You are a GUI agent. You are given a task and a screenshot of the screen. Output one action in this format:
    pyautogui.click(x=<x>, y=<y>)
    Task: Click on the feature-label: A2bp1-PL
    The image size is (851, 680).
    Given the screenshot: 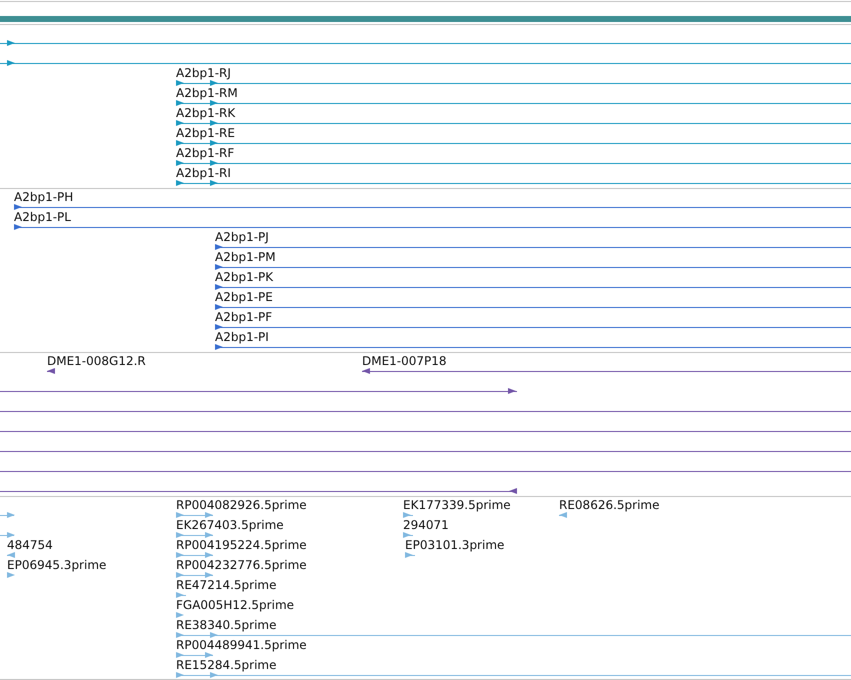 What is the action you would take?
    pyautogui.click(x=42, y=217)
    